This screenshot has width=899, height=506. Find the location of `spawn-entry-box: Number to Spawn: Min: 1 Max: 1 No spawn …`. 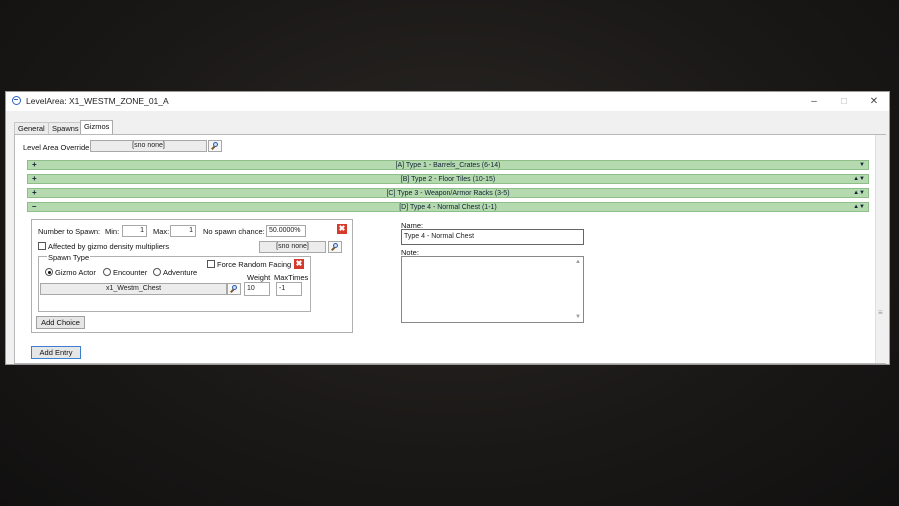

spawn-entry-box: Number to Spawn: Min: 1 Max: 1 No spawn … is located at coordinates (192, 276).